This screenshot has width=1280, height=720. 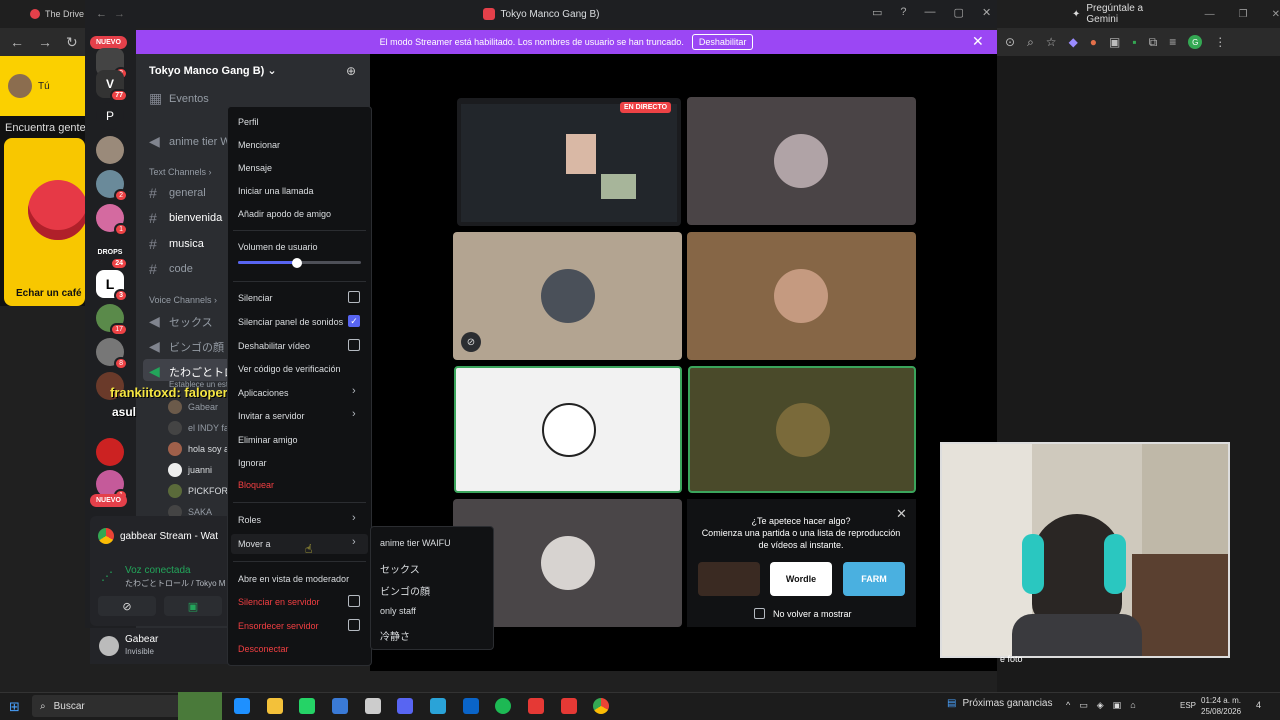 What do you see at coordinates (1000, 703) in the screenshot?
I see `taskbar-widget: ▤ Próximas ganancias` at bounding box center [1000, 703].